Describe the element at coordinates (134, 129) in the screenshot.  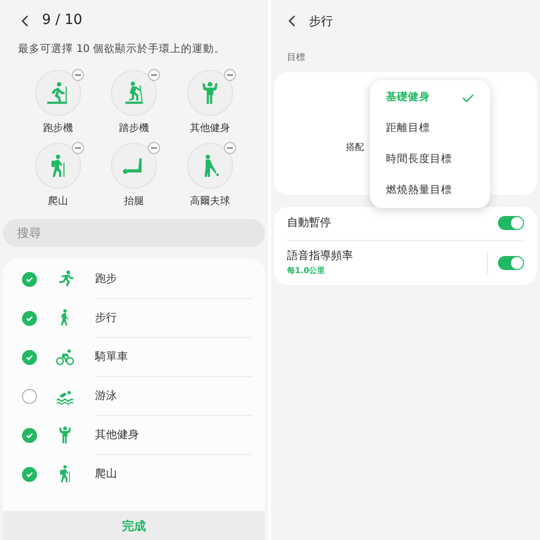
I see `sport-label: 踏步機` at that location.